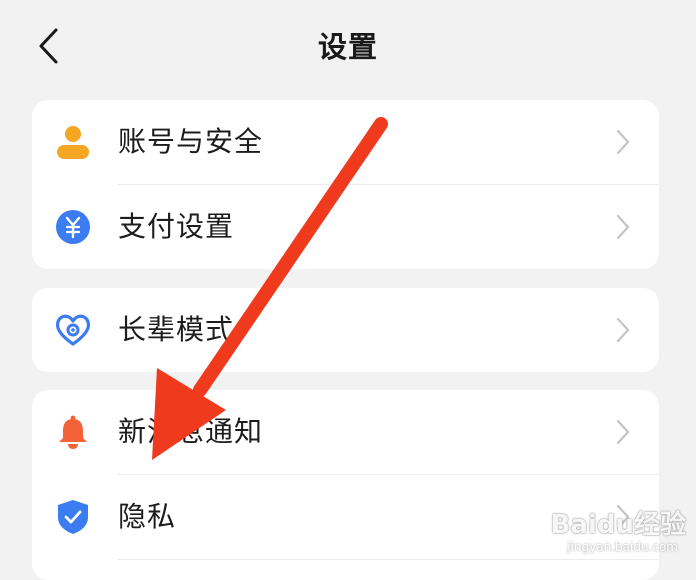 This screenshot has width=696, height=580. Describe the element at coordinates (345, 517) in the screenshot. I see `settings-item-privacy: 隐私` at that location.